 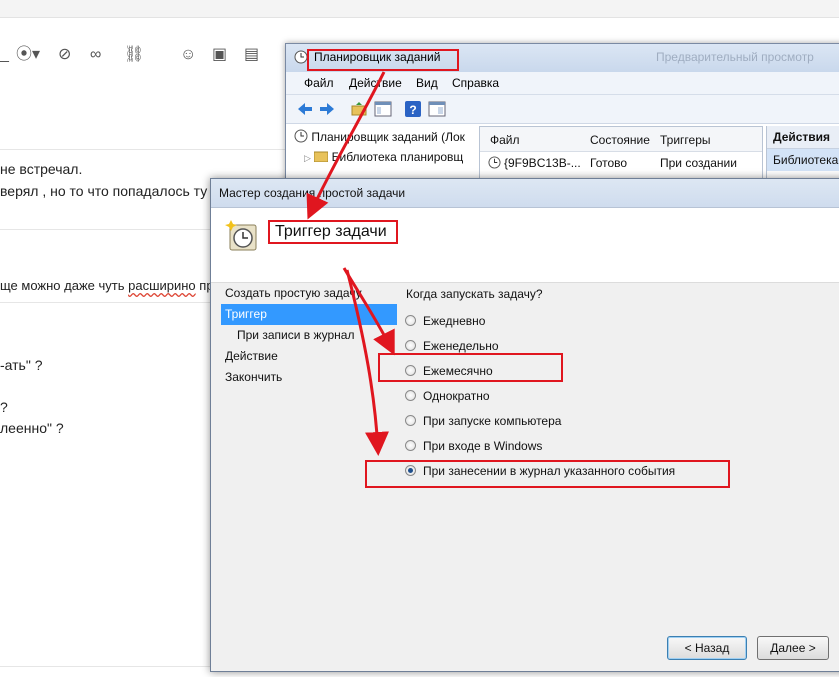 I want to click on scheduler-toolbar: ?, so click(x=562, y=109).